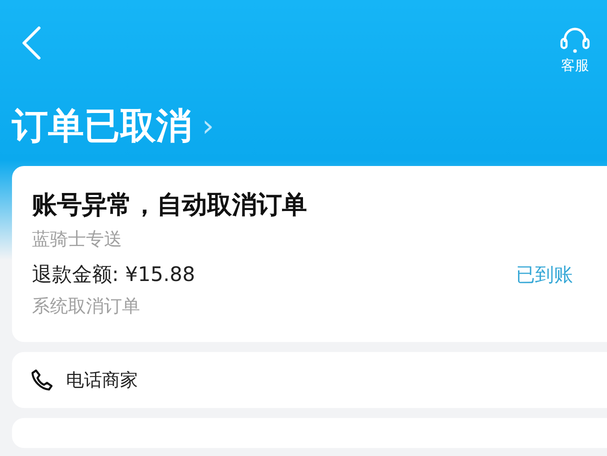 This screenshot has height=456, width=607. Describe the element at coordinates (309, 380) in the screenshot. I see `contact-card: 电话商家` at that location.